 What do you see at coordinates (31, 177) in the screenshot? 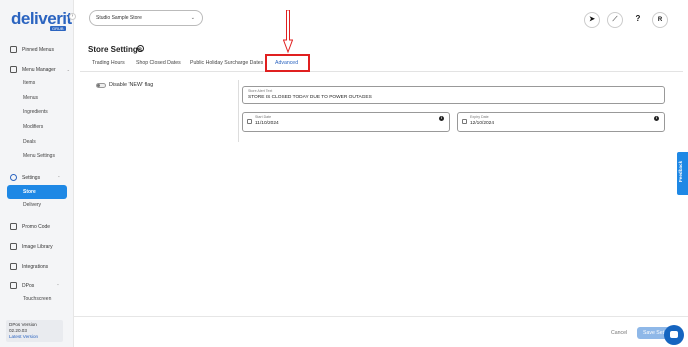
I see `sidebar-item-label: Settings` at bounding box center [31, 177].